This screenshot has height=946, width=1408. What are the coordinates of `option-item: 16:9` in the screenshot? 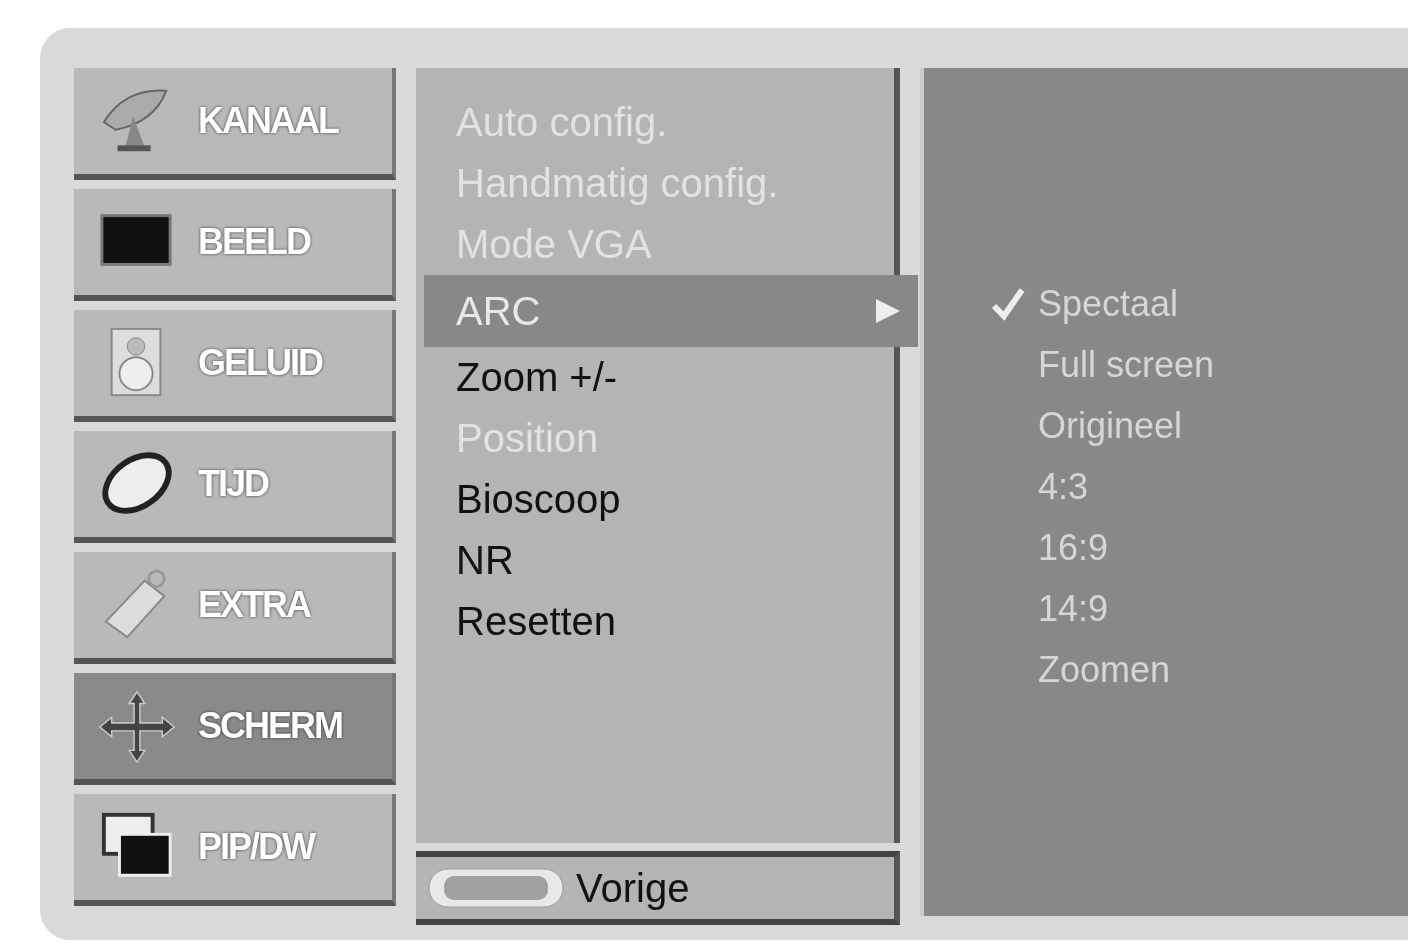 It's located at (1166, 547).